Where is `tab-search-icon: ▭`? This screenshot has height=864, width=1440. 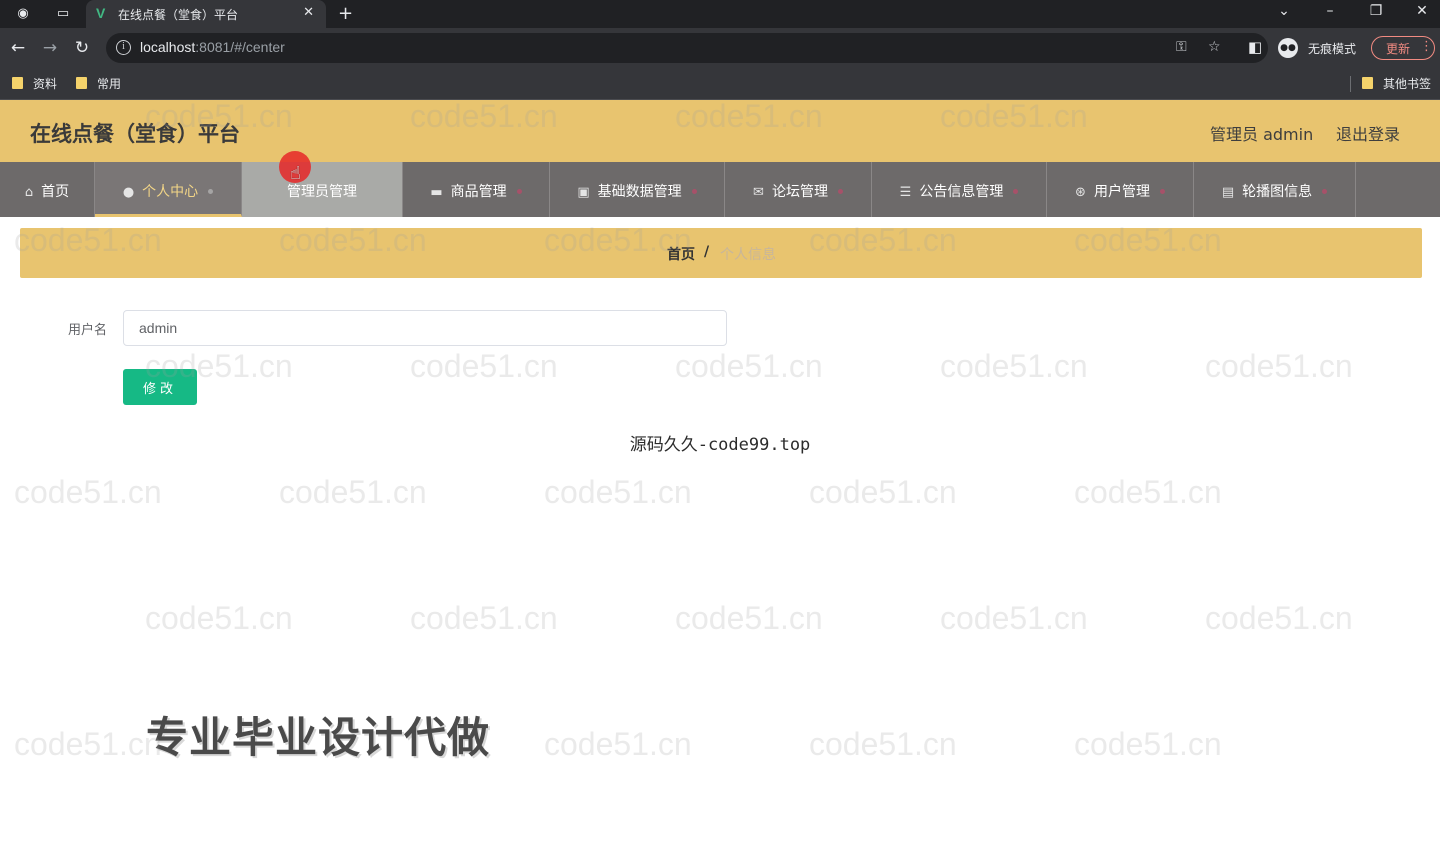
tab-search-icon: ▭ is located at coordinates (63, 14).